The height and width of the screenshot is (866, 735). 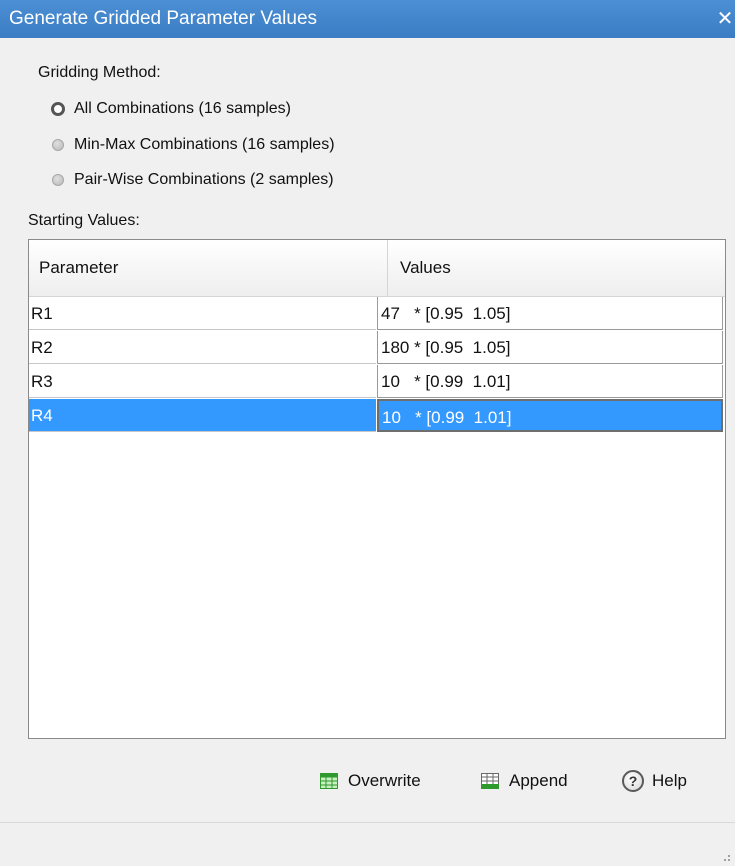 What do you see at coordinates (182, 108) in the screenshot?
I see `radio-label: All Combinations (16 samples)` at bounding box center [182, 108].